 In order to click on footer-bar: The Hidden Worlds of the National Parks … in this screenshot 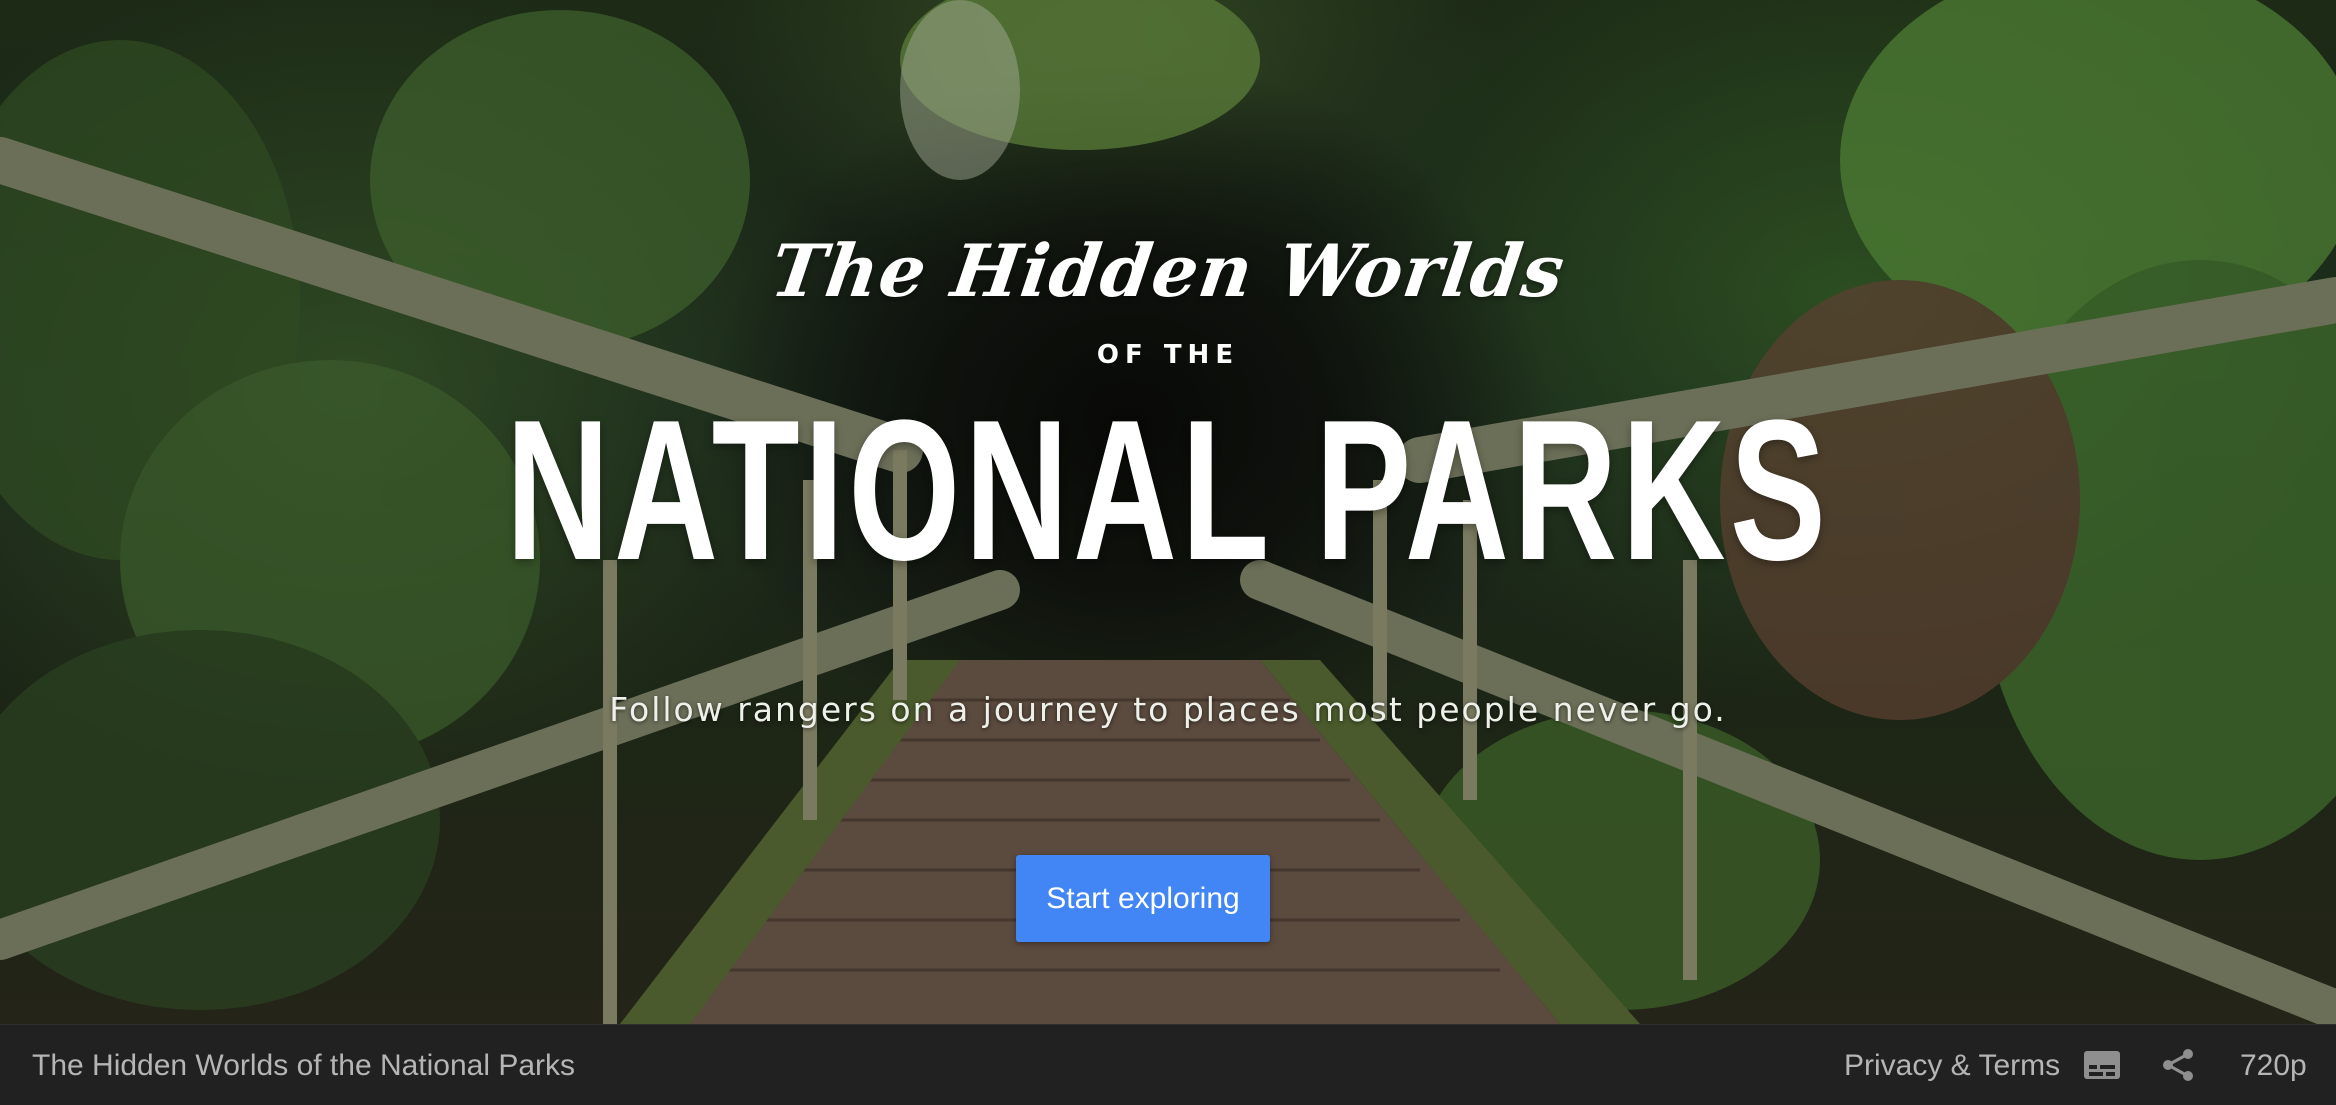, I will do `click(1168, 1064)`.